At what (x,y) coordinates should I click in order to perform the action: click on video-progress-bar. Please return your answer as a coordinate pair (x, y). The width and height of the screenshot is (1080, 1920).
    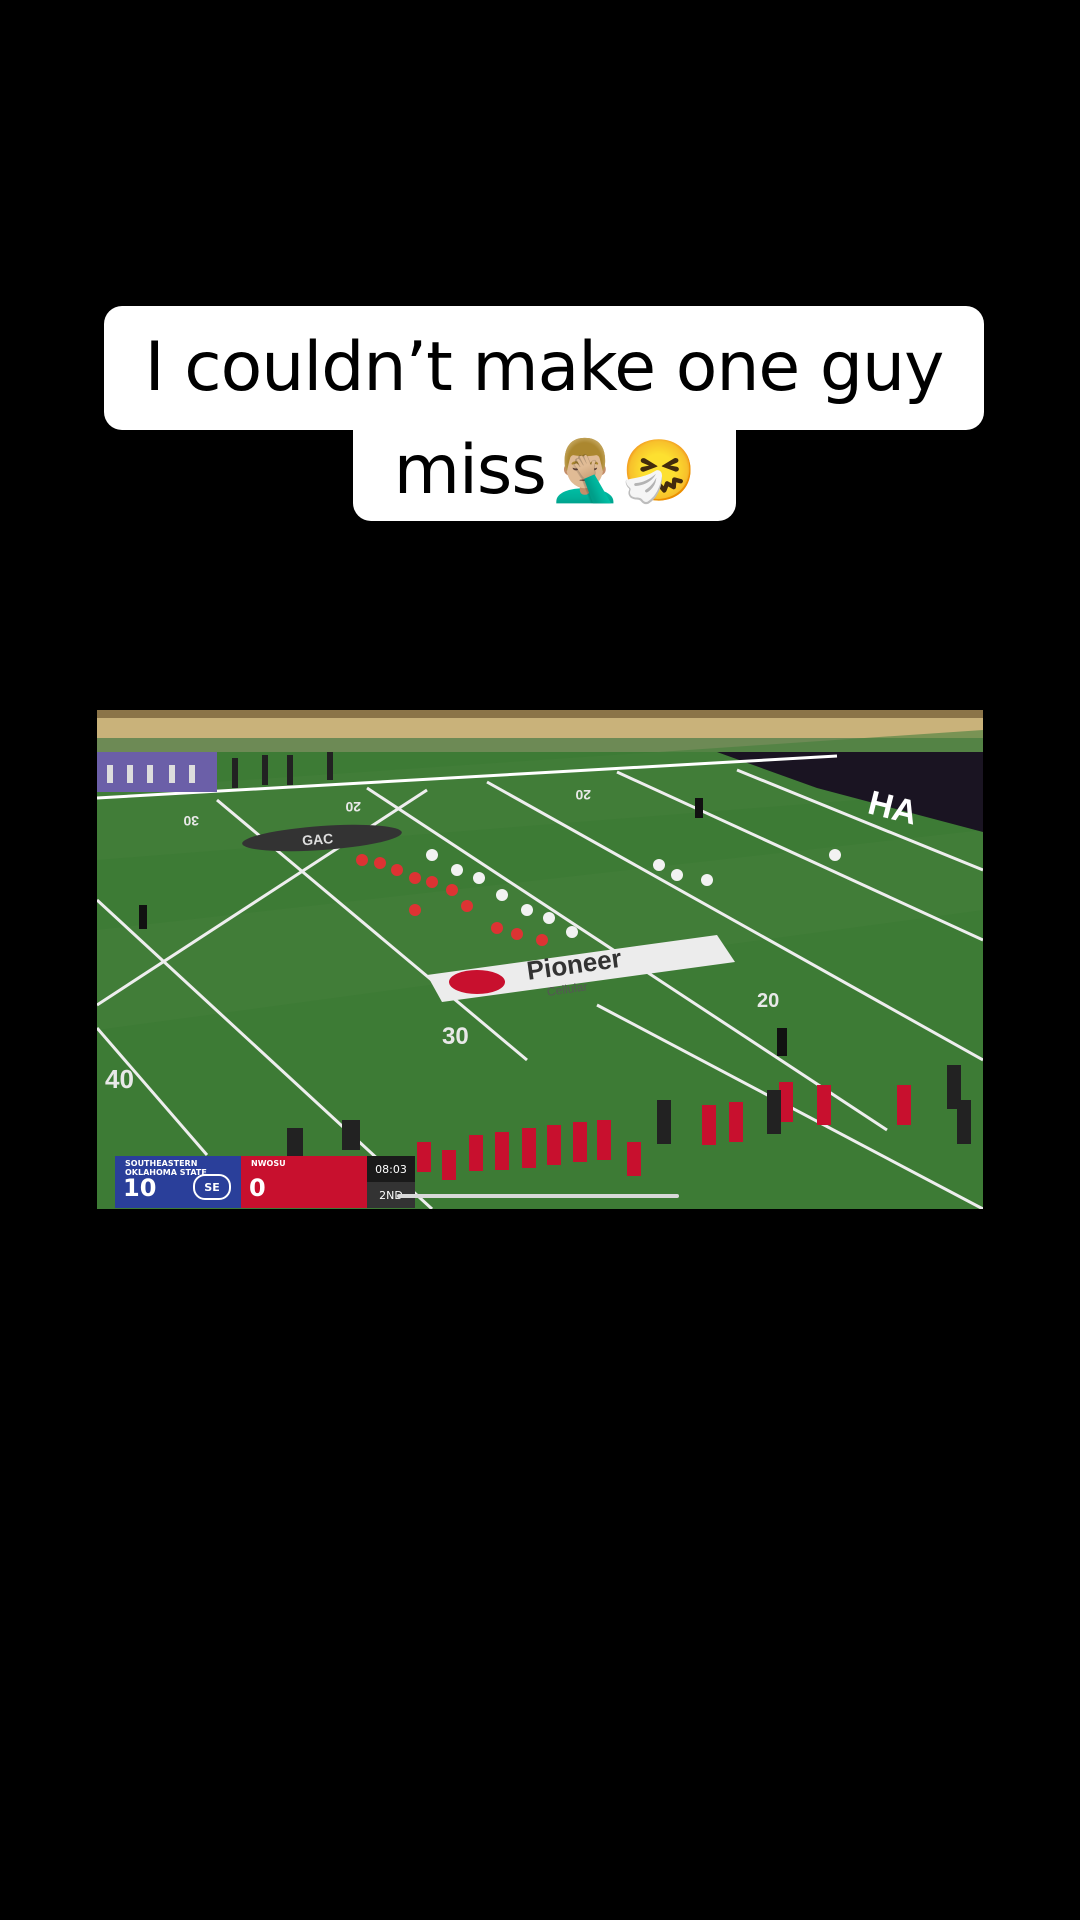
    Looking at the image, I should click on (538, 1196).